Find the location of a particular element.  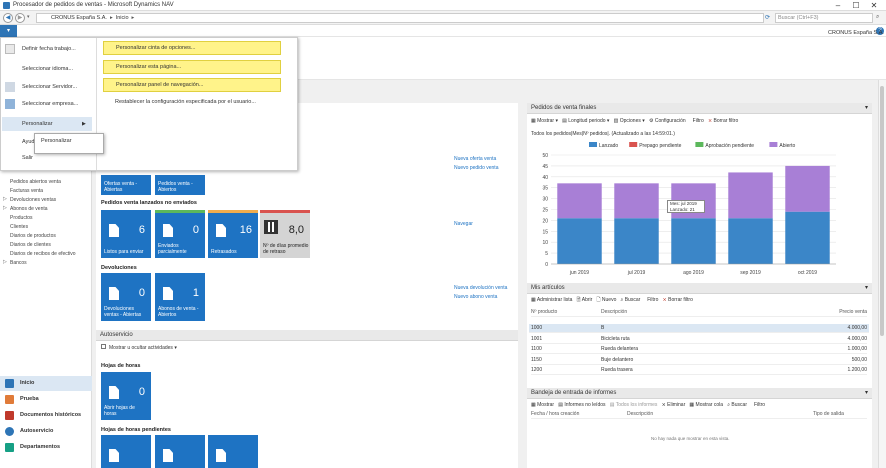

open-button: 🗎 Abrir is located at coordinates (585, 300).